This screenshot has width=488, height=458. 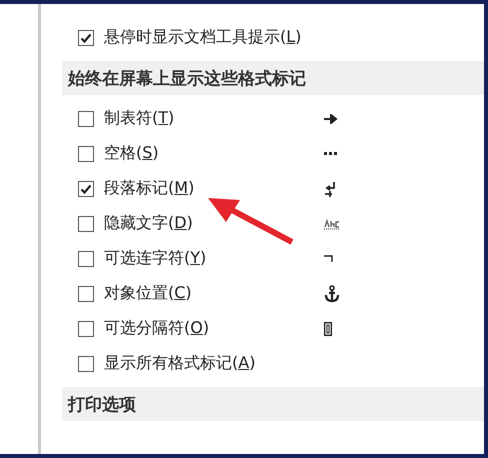 I want to click on option-label: 可选分隔符(O), so click(x=157, y=328).